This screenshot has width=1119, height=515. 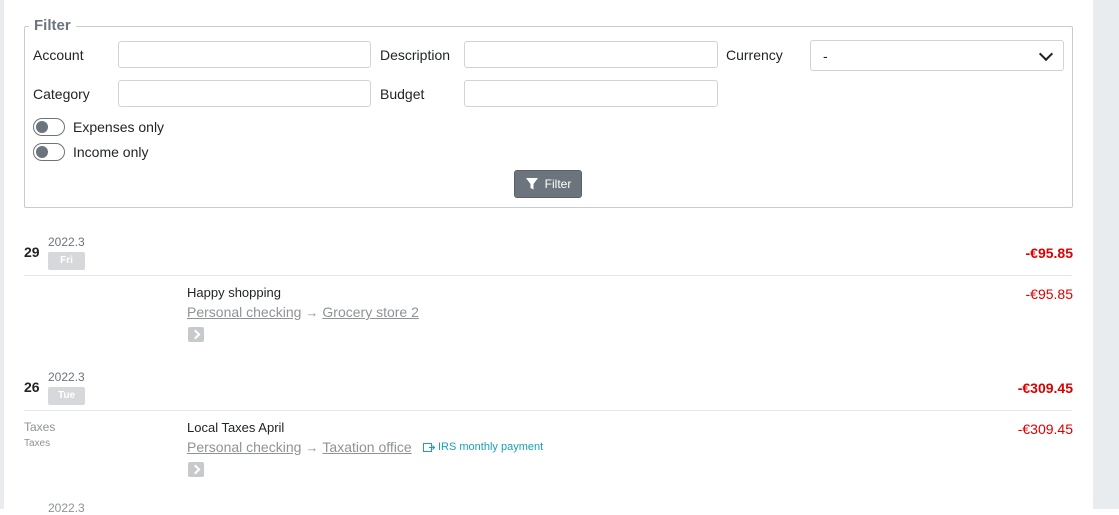 I want to click on transaction-description: Happy shopping, so click(x=234, y=292).